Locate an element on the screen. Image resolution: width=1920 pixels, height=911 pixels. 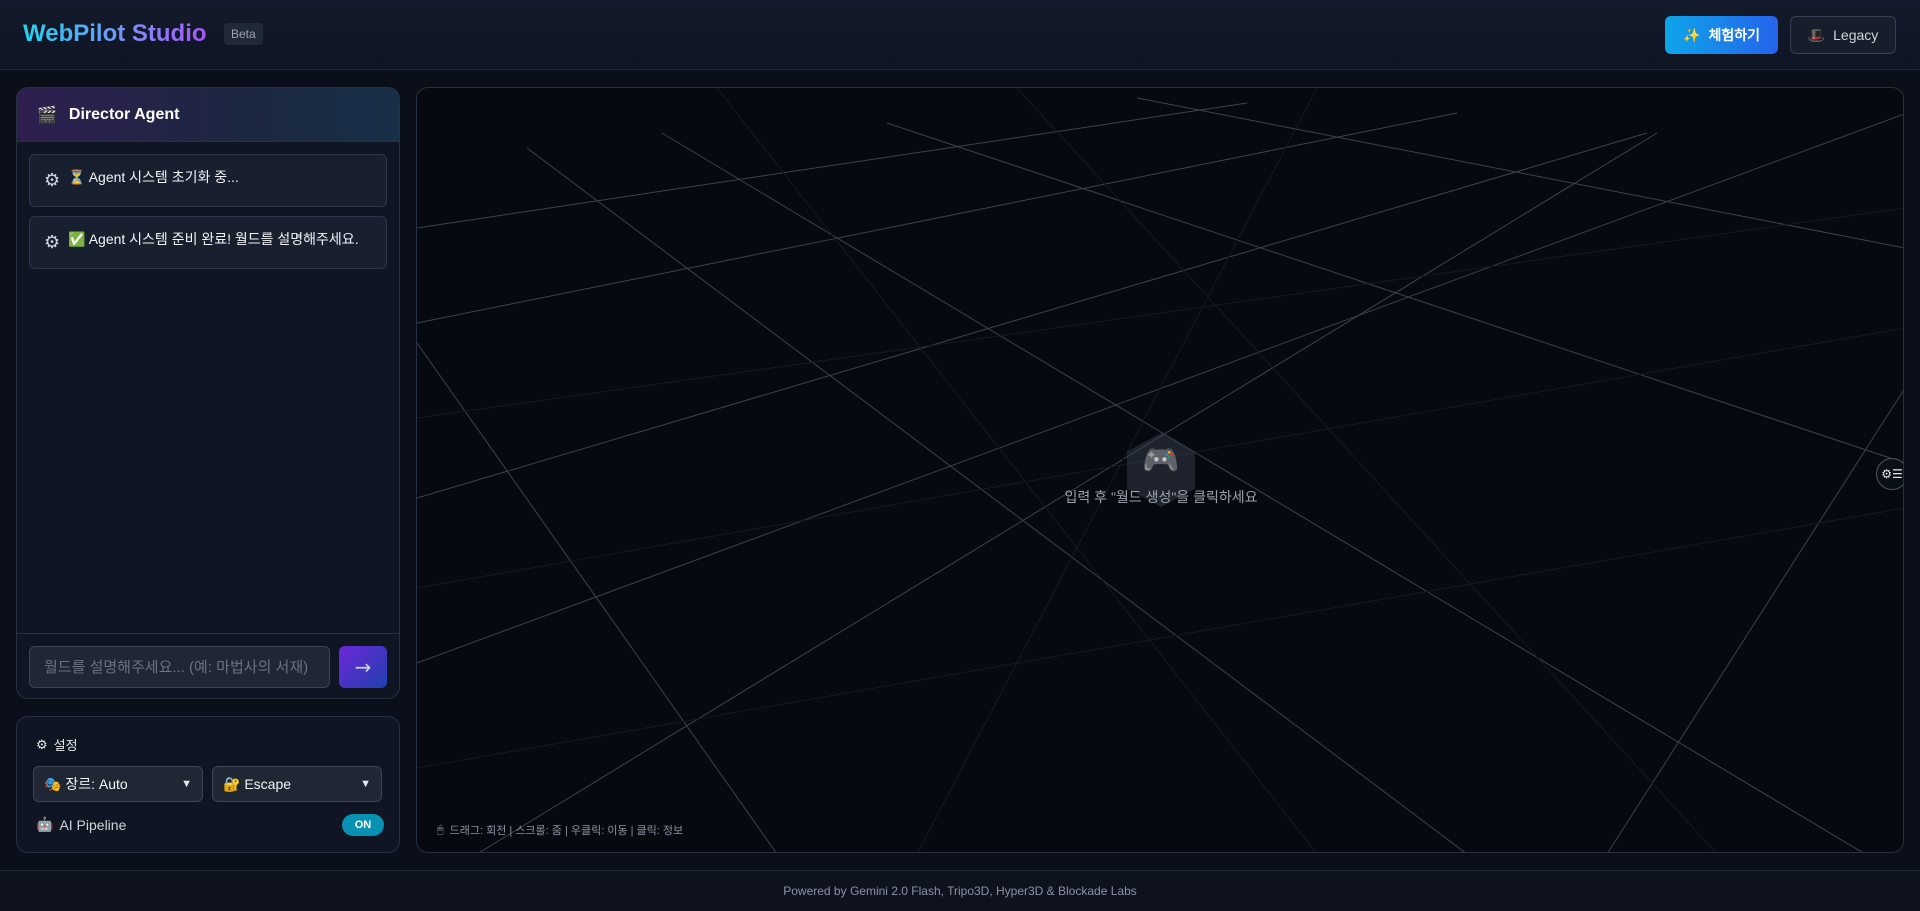
beta-badge: Beta is located at coordinates (243, 34).